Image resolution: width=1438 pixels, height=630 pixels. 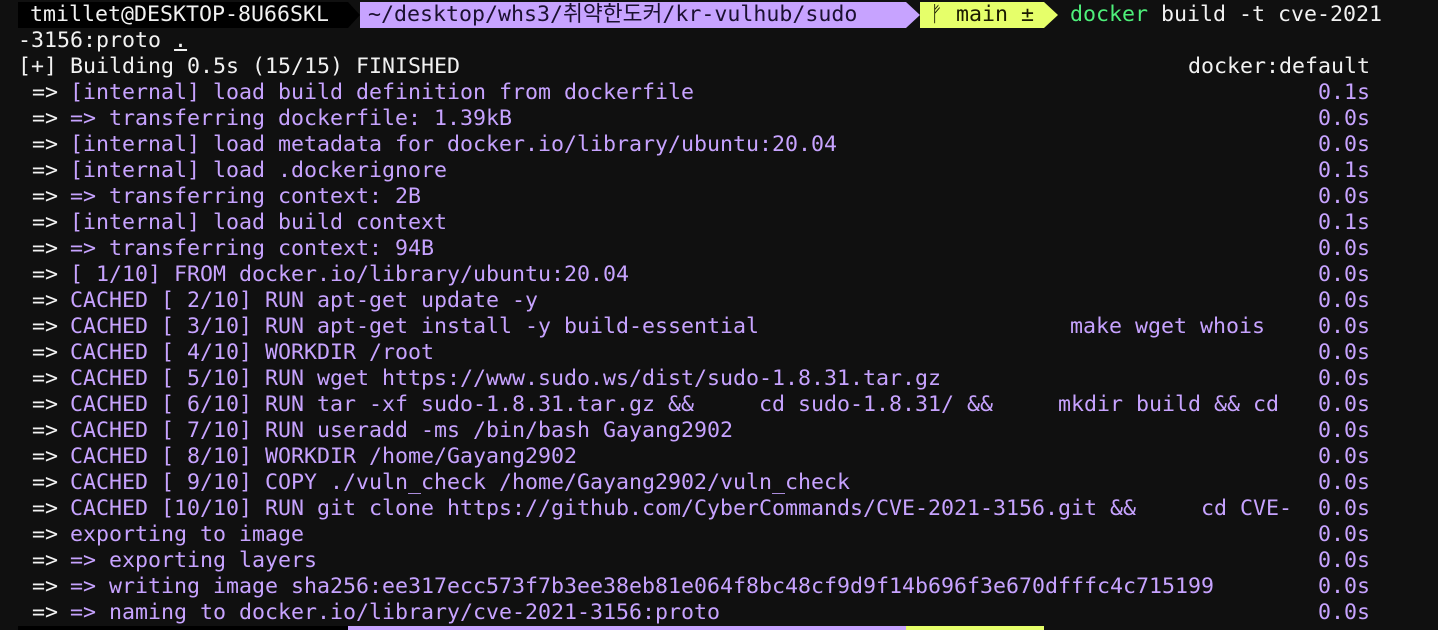 I want to click on prompt-user-host: tmillet@DESKTOP-8U66SKL, so click(x=183, y=15).